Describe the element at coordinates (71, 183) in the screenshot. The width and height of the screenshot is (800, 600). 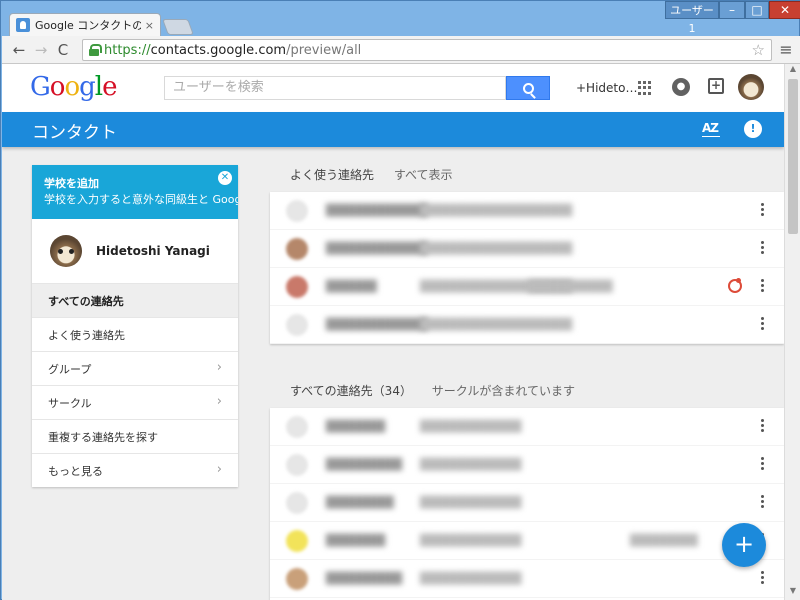
I see `promo-title: 学校を追加` at that location.